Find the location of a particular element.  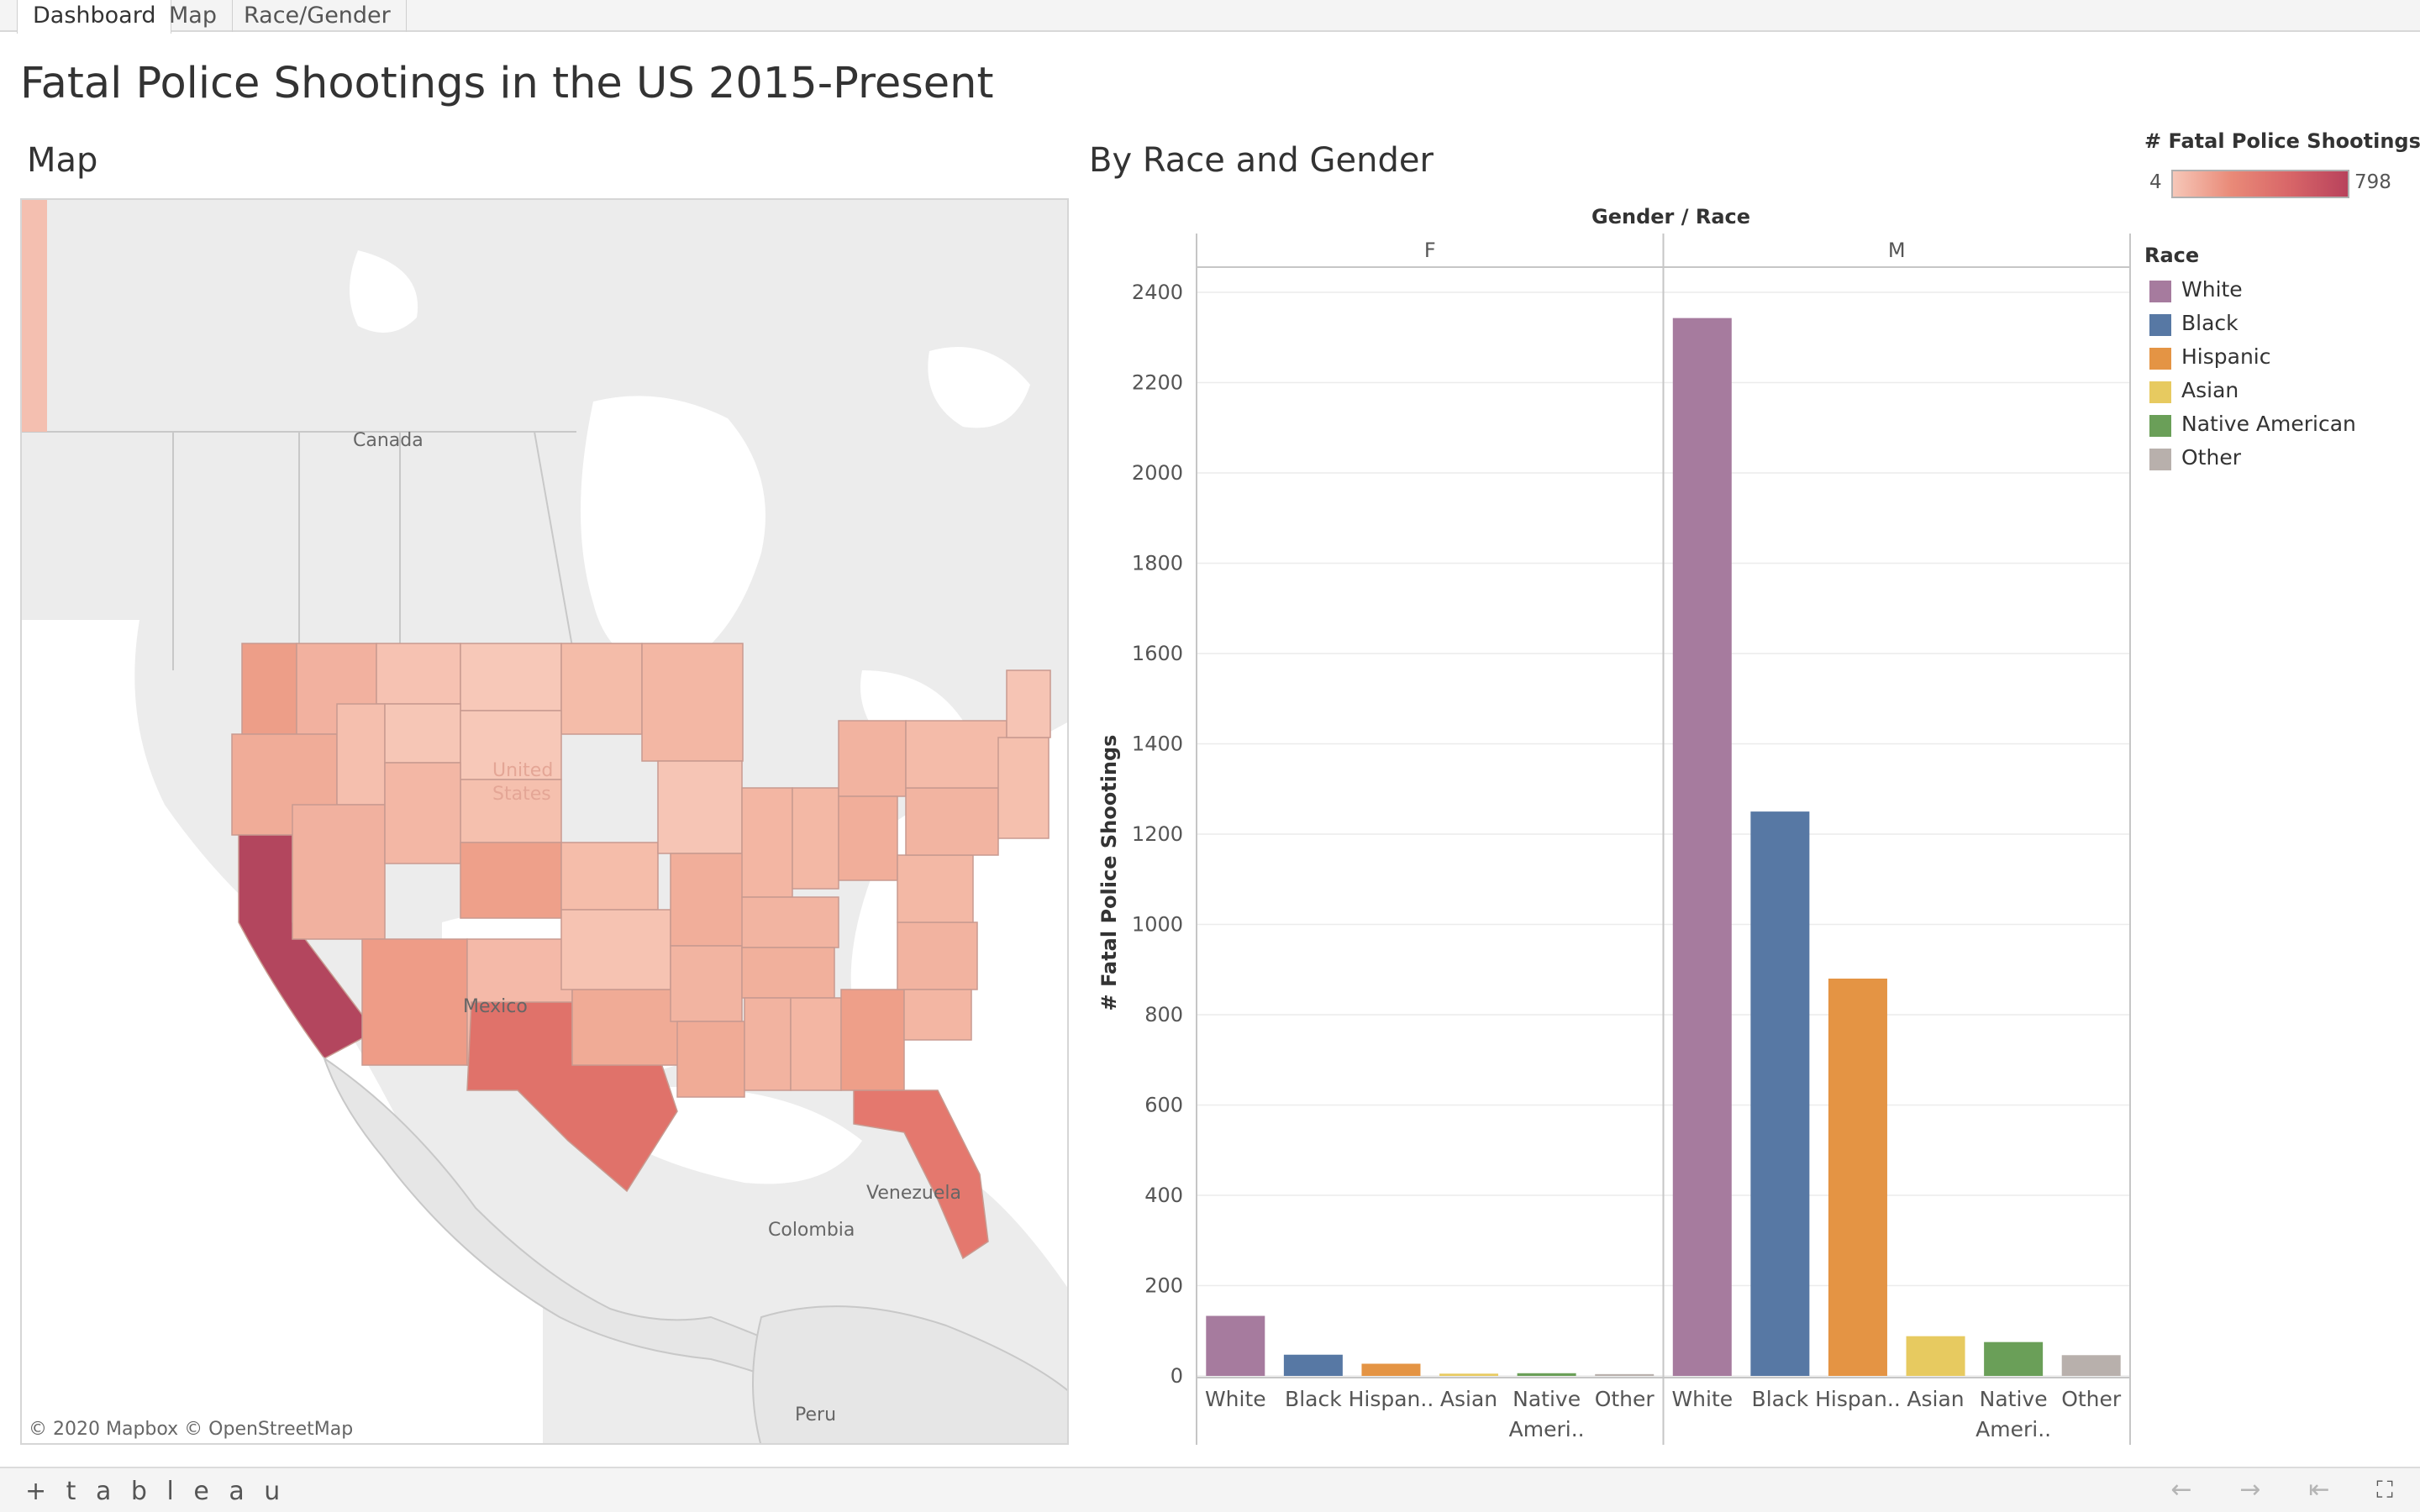

label-peru: Peru is located at coordinates (816, 1414).